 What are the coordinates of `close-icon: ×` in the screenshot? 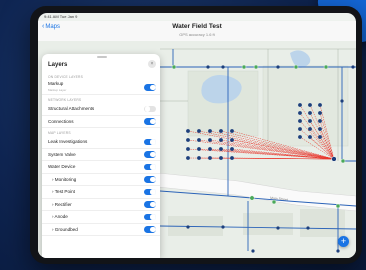 It's located at (152, 64).